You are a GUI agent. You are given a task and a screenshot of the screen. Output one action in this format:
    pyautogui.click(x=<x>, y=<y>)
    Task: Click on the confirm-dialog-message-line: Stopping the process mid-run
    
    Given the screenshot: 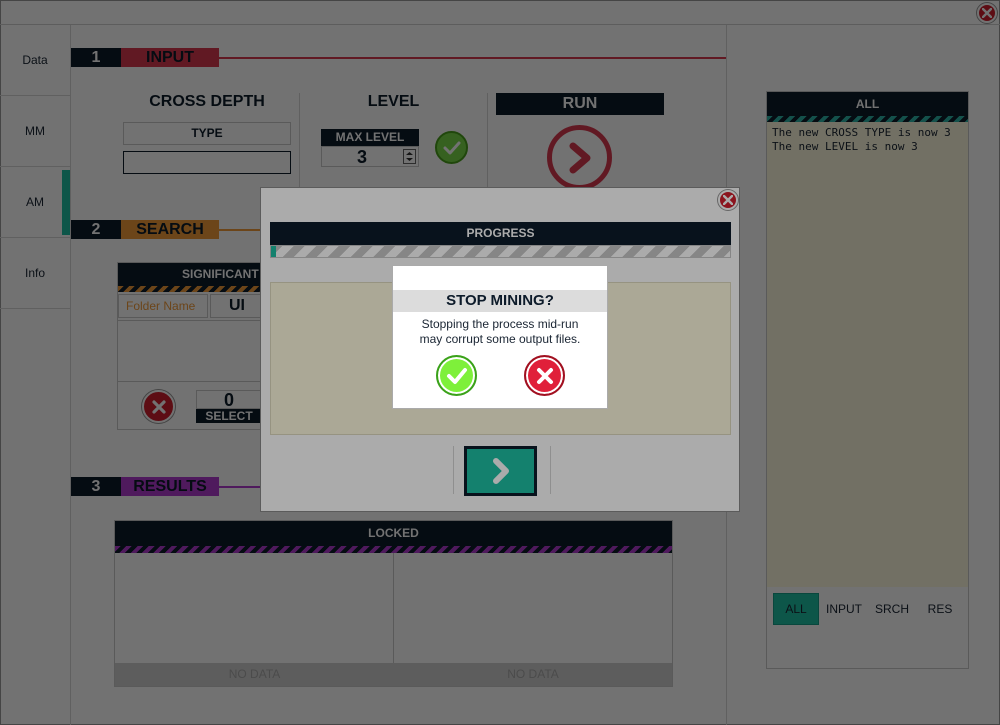 What is the action you would take?
    pyautogui.click(x=500, y=324)
    